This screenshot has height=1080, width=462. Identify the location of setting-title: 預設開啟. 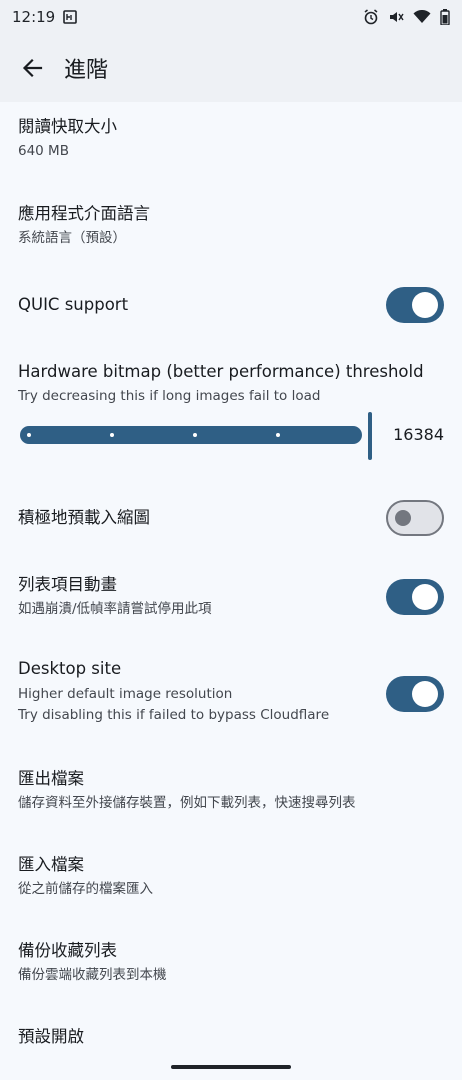
(51, 1036).